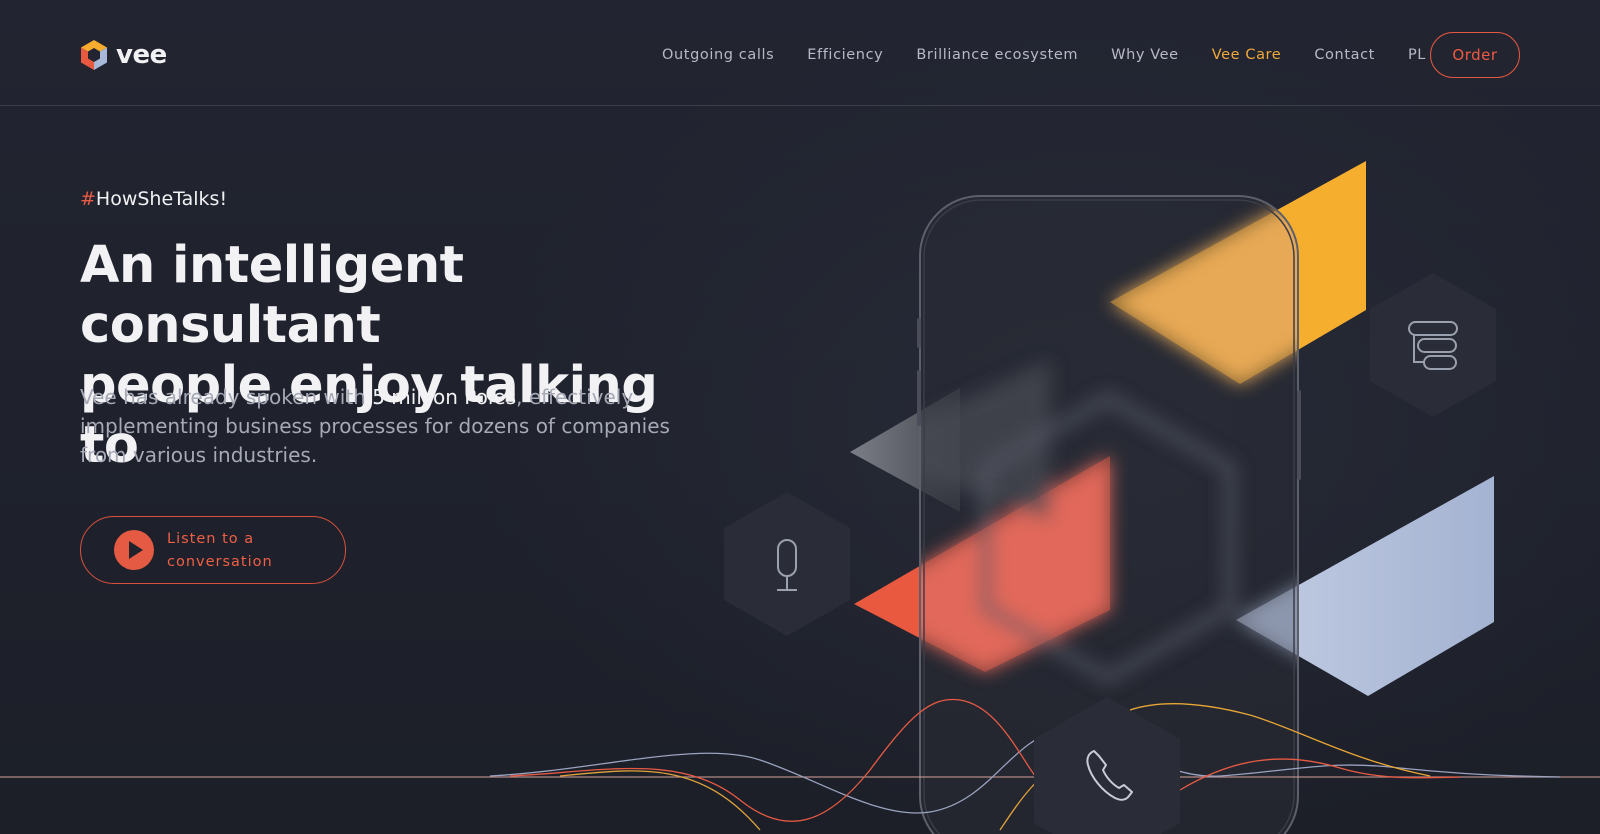 The width and height of the screenshot is (1600, 834). I want to click on hero-hashtag: #HowSheTalks!, so click(153, 199).